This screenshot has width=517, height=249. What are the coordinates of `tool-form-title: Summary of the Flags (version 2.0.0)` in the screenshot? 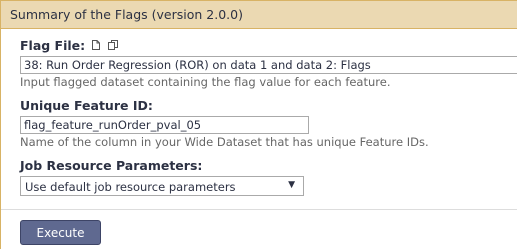 It's located at (259, 15).